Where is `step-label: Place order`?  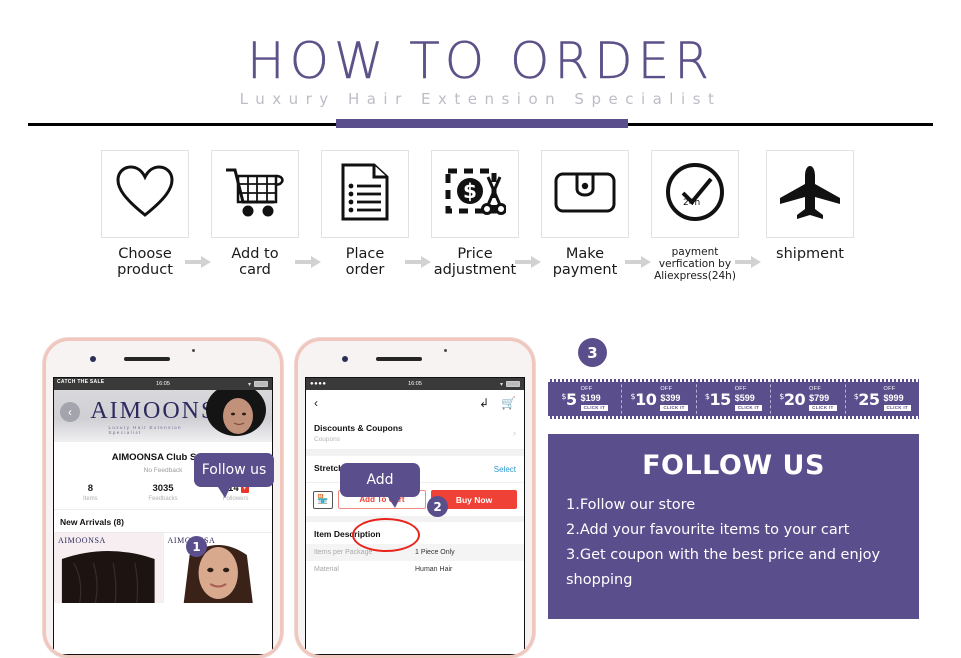
step-label: Place order is located at coordinates (365, 262).